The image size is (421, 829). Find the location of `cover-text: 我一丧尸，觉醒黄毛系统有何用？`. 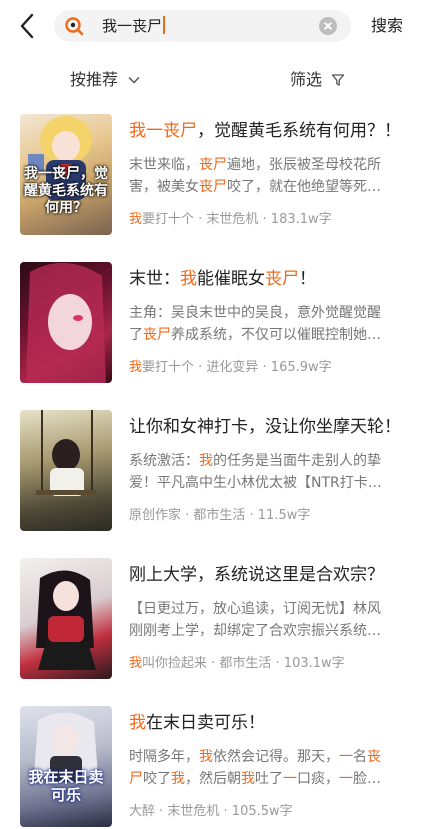

cover-text: 我一丧尸，觉醒黄毛系统有何用？ is located at coordinates (66, 191).